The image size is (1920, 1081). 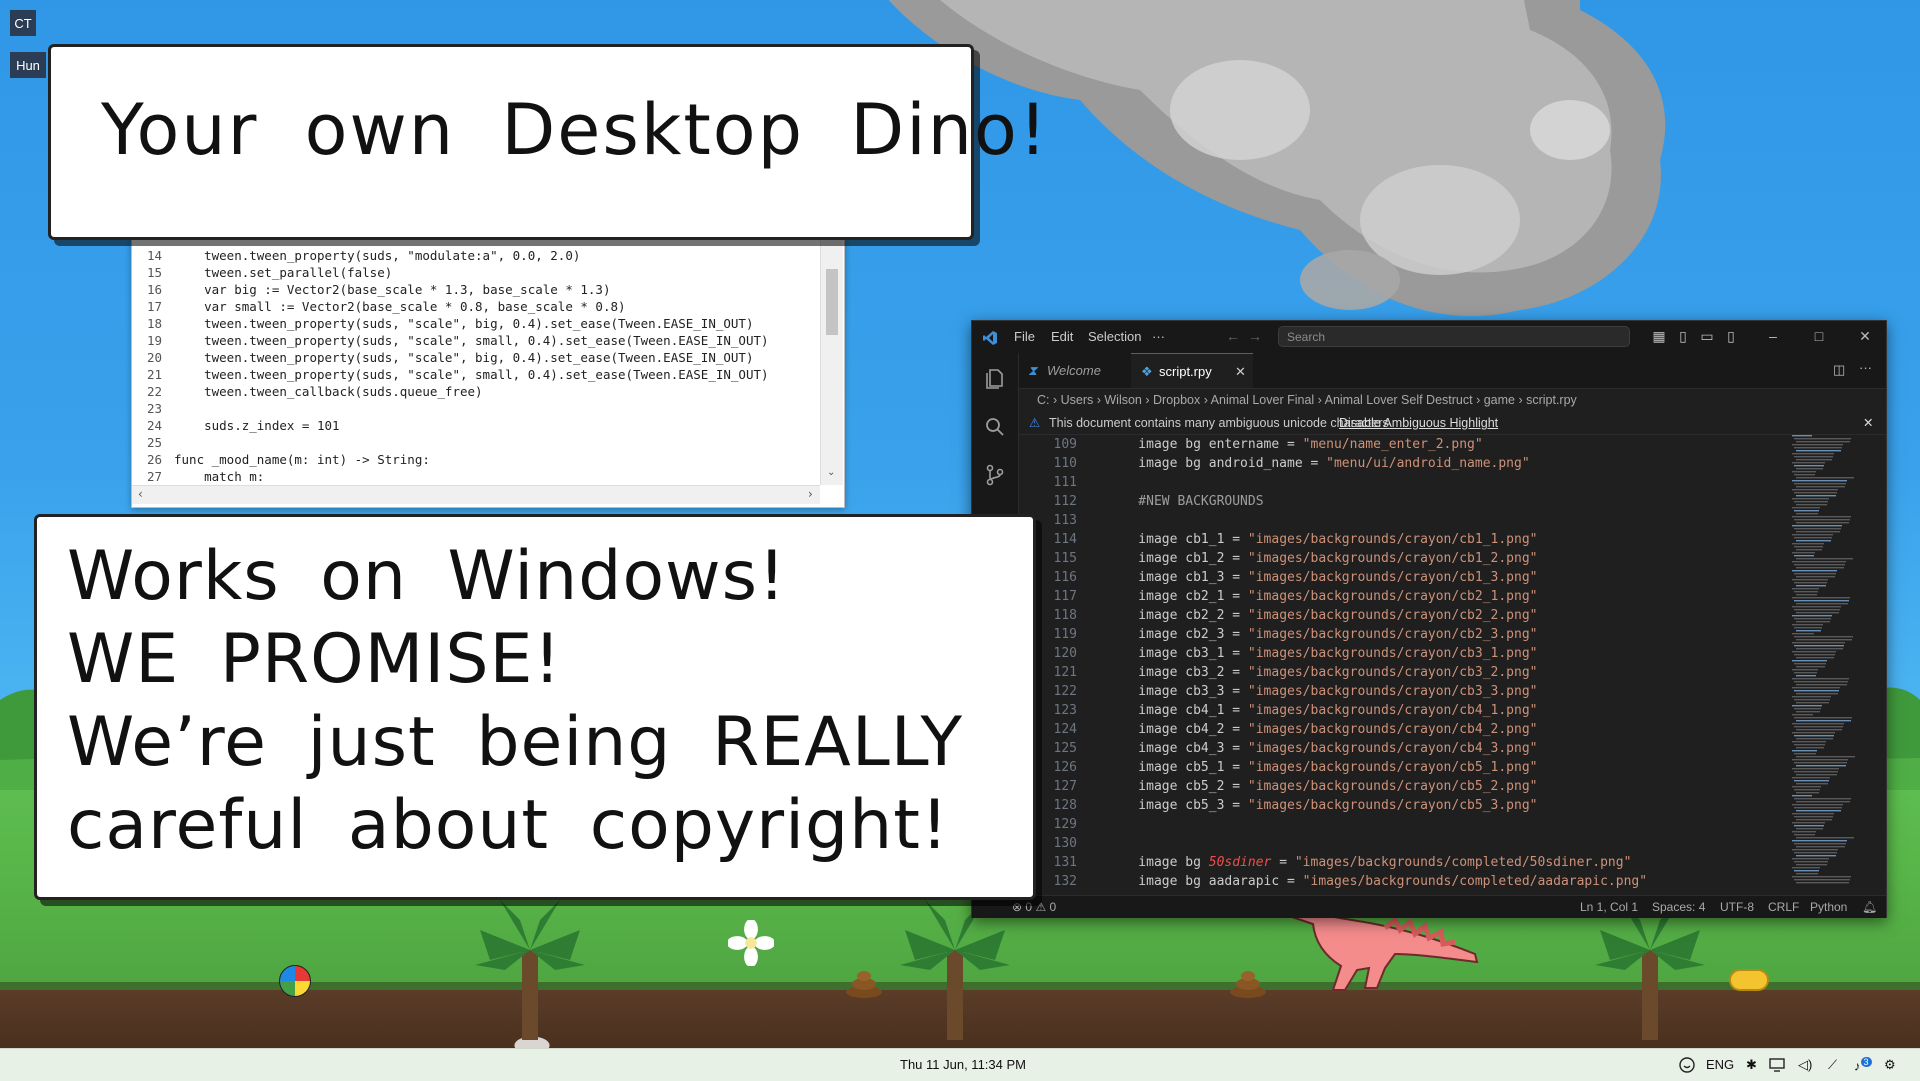 I want to click on eol-status: CRLF, so click(x=1783, y=907).